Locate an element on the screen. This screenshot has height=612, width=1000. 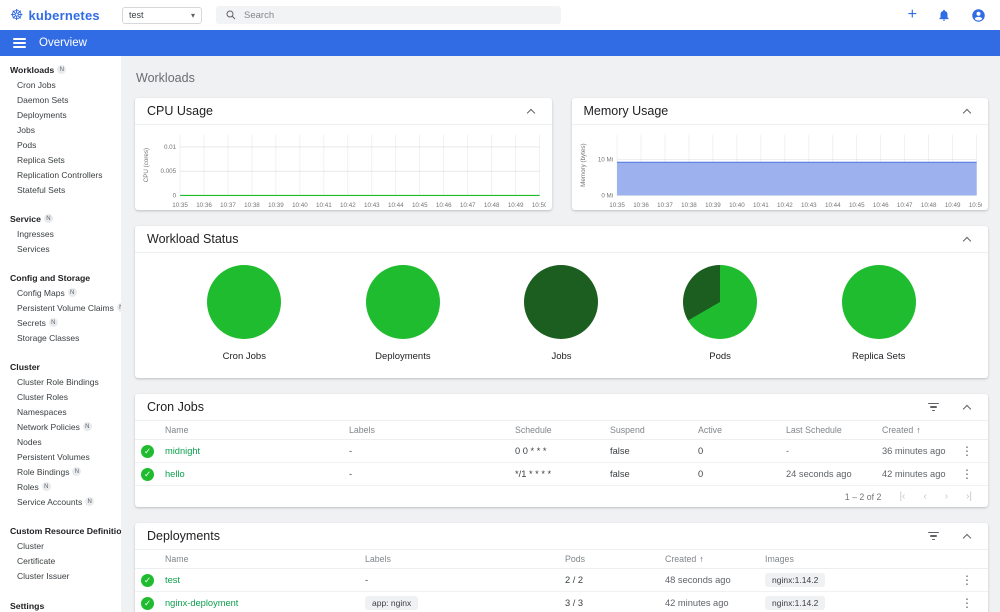
sidebar-item-cluster: Cluster is located at coordinates (60, 545).